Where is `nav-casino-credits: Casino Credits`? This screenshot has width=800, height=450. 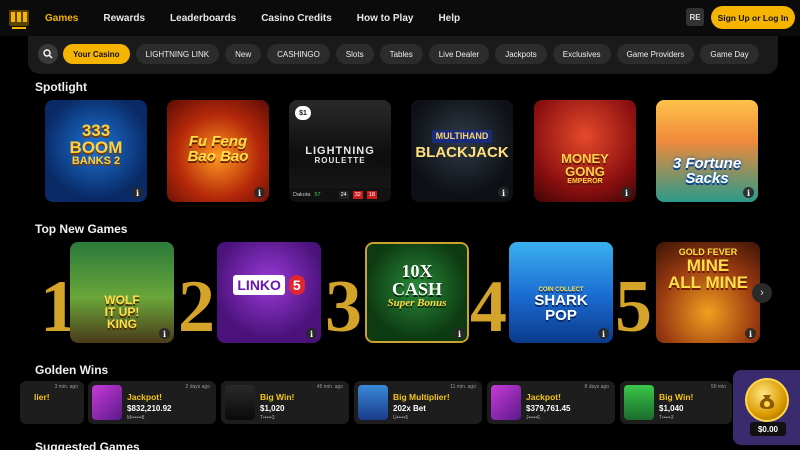 nav-casino-credits: Casino Credits is located at coordinates (296, 18).